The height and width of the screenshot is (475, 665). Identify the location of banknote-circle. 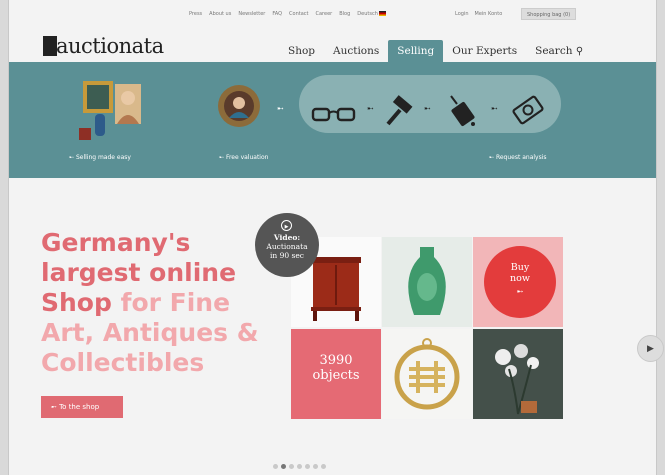
(528, 110).